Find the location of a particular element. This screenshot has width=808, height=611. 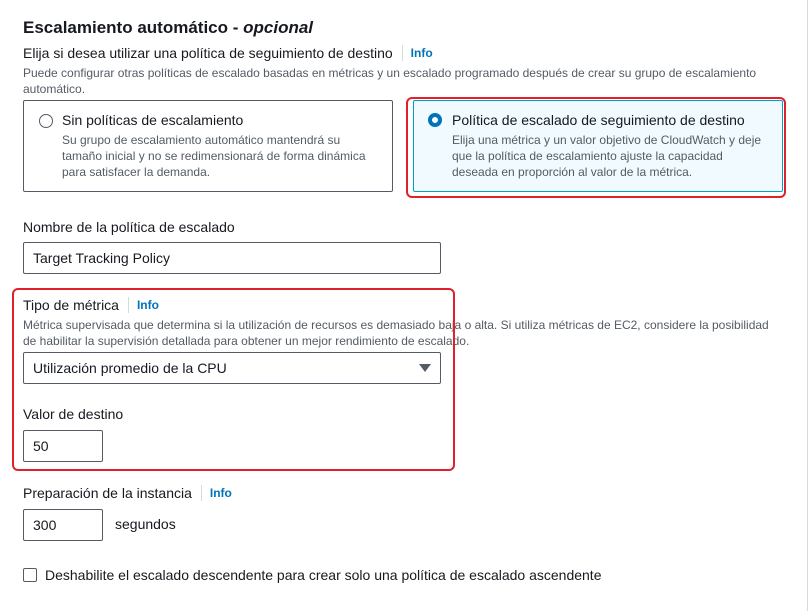

metric-type-label-row: Tipo de métrica Info is located at coordinates (91, 305).